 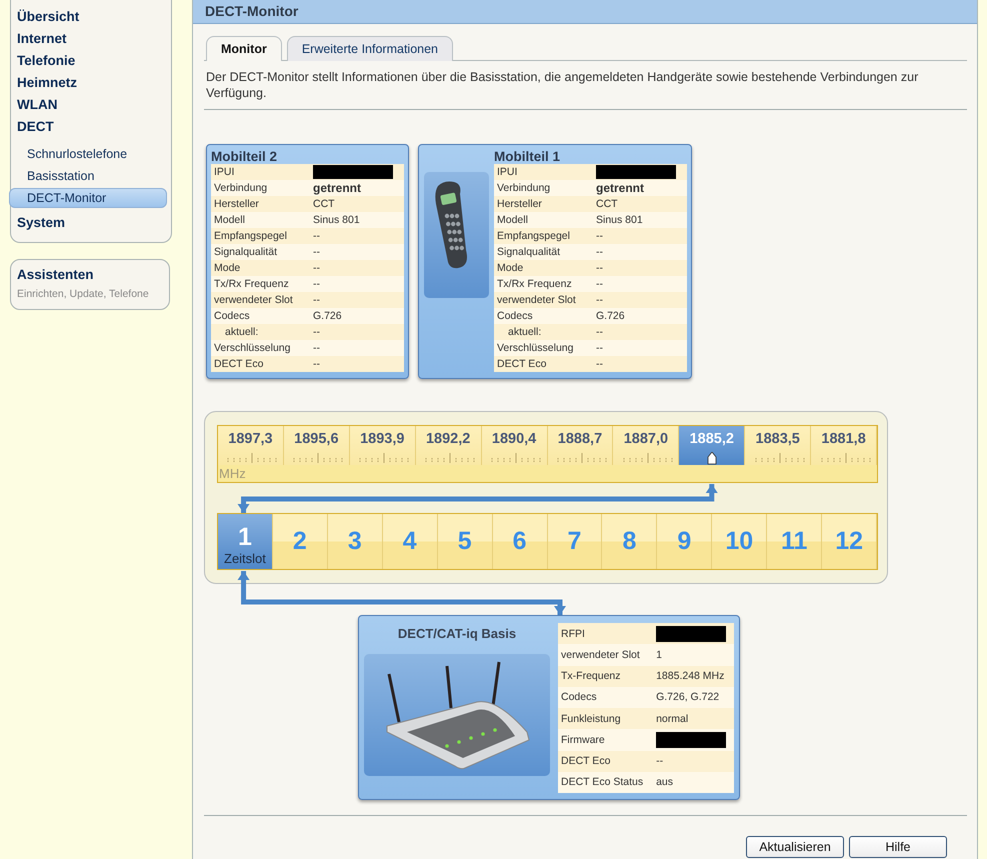 I want to click on timeslot: 1 Zeitslot, so click(x=245, y=541).